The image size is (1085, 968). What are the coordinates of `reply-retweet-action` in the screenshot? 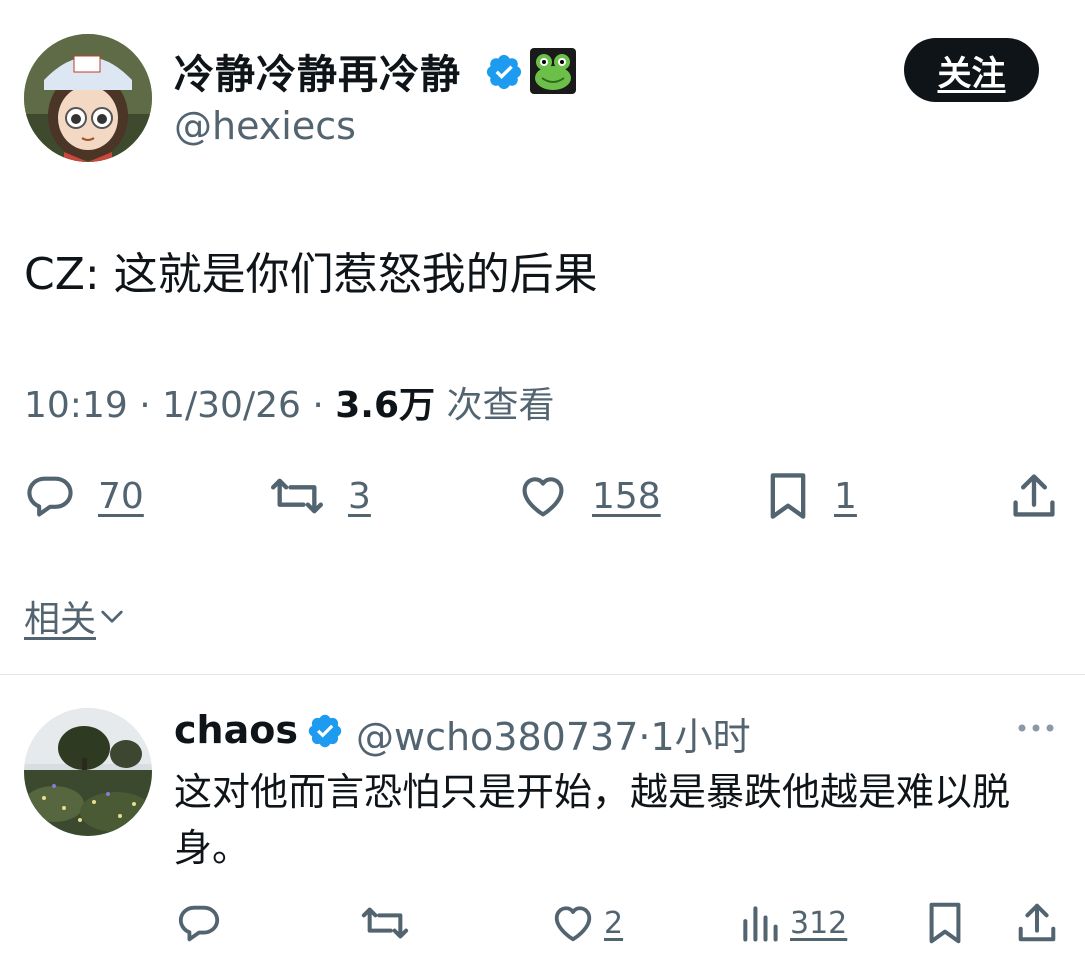 It's located at (385, 923).